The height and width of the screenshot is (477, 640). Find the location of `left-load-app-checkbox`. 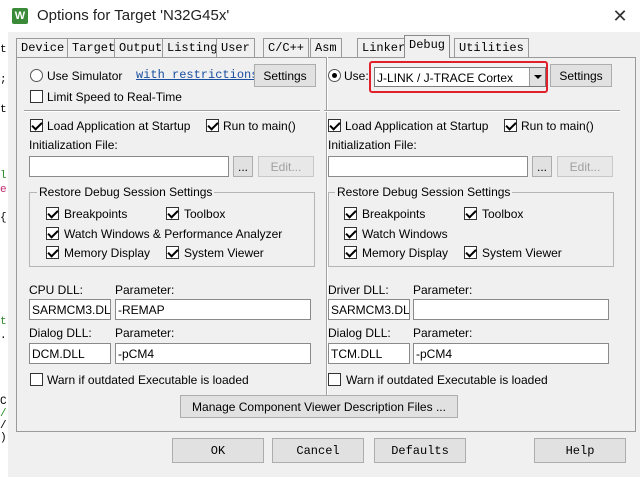

left-load-app-checkbox is located at coordinates (36, 125).